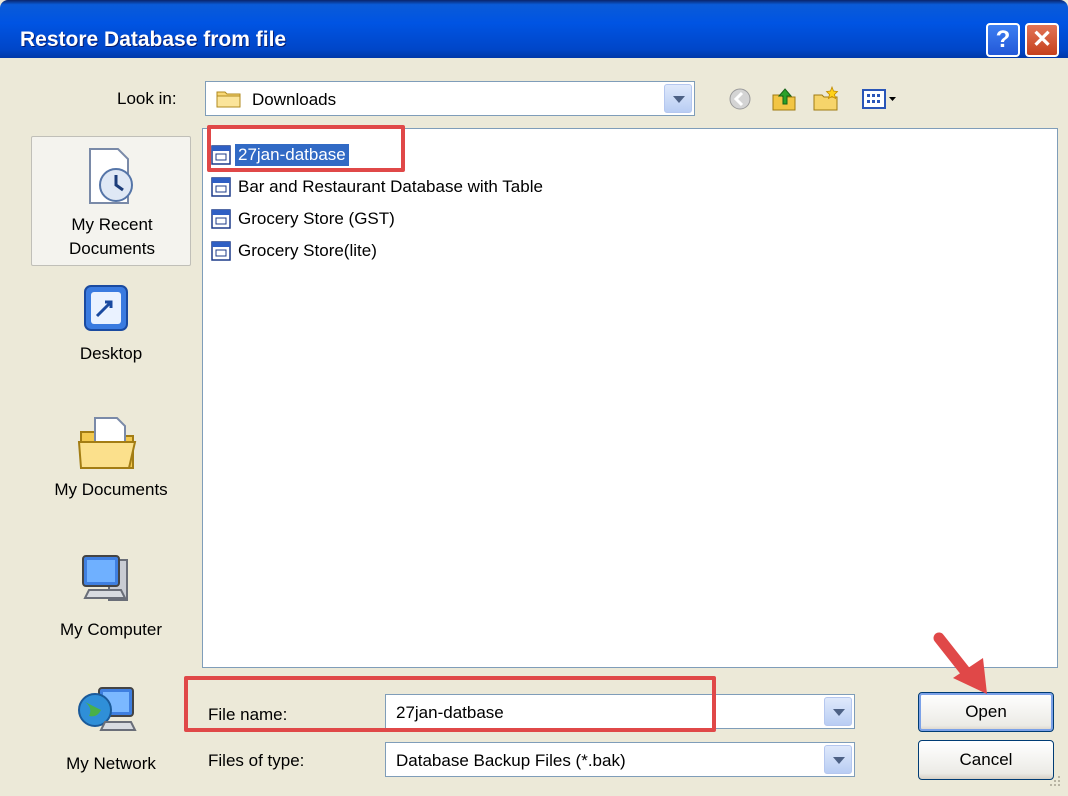 The width and height of the screenshot is (1068, 796). What do you see at coordinates (307, 250) in the screenshot?
I see `file-name: Grocery Store(lite)` at bounding box center [307, 250].